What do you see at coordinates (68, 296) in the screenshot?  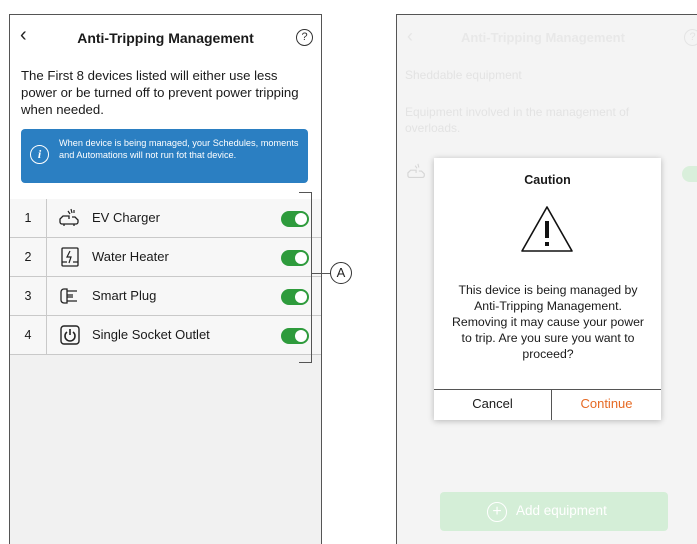 I see `smart-plug-icon` at bounding box center [68, 296].